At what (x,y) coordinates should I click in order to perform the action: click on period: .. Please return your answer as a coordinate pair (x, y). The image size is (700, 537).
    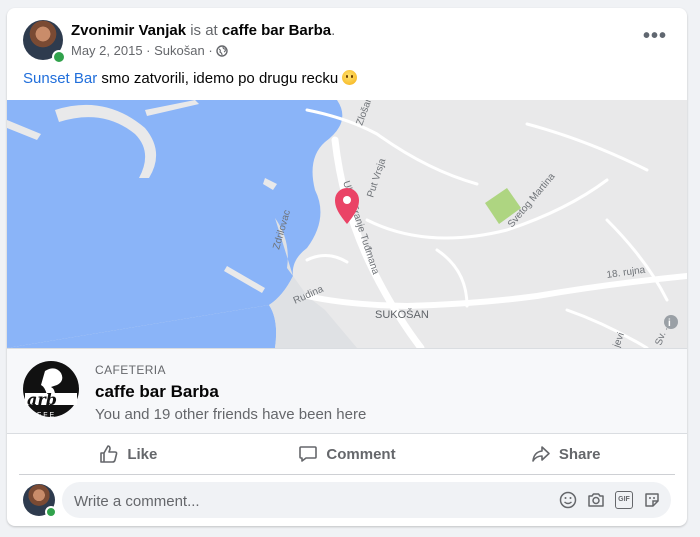
    Looking at the image, I should click on (333, 30).